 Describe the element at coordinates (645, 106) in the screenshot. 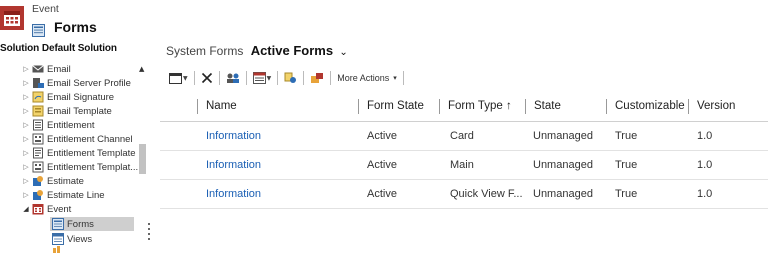

I see `column-header-customizable: Customizable` at that location.